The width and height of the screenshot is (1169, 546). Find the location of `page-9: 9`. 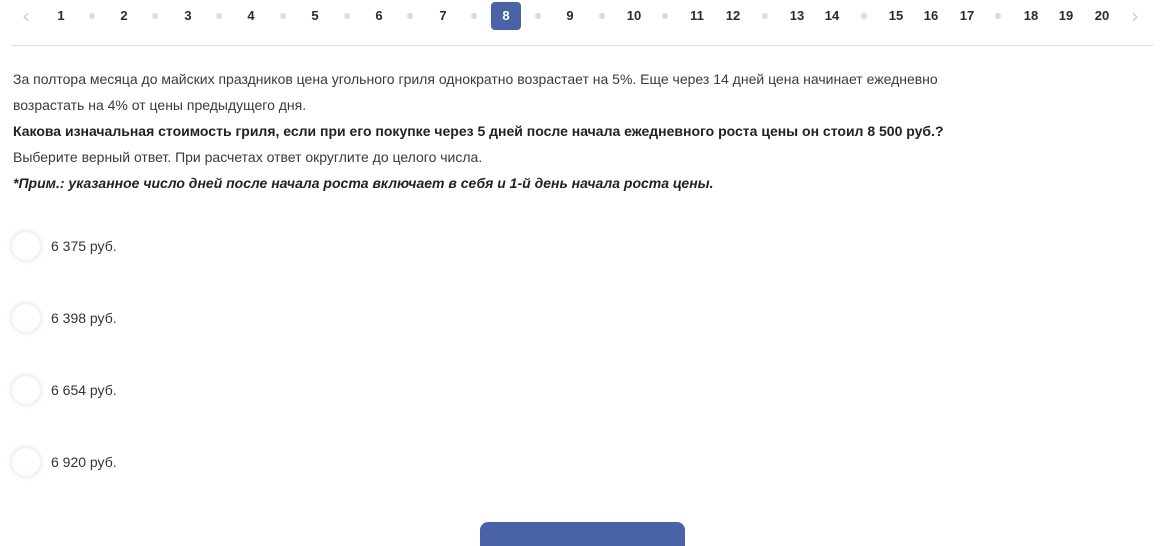

page-9: 9 is located at coordinates (570, 16).